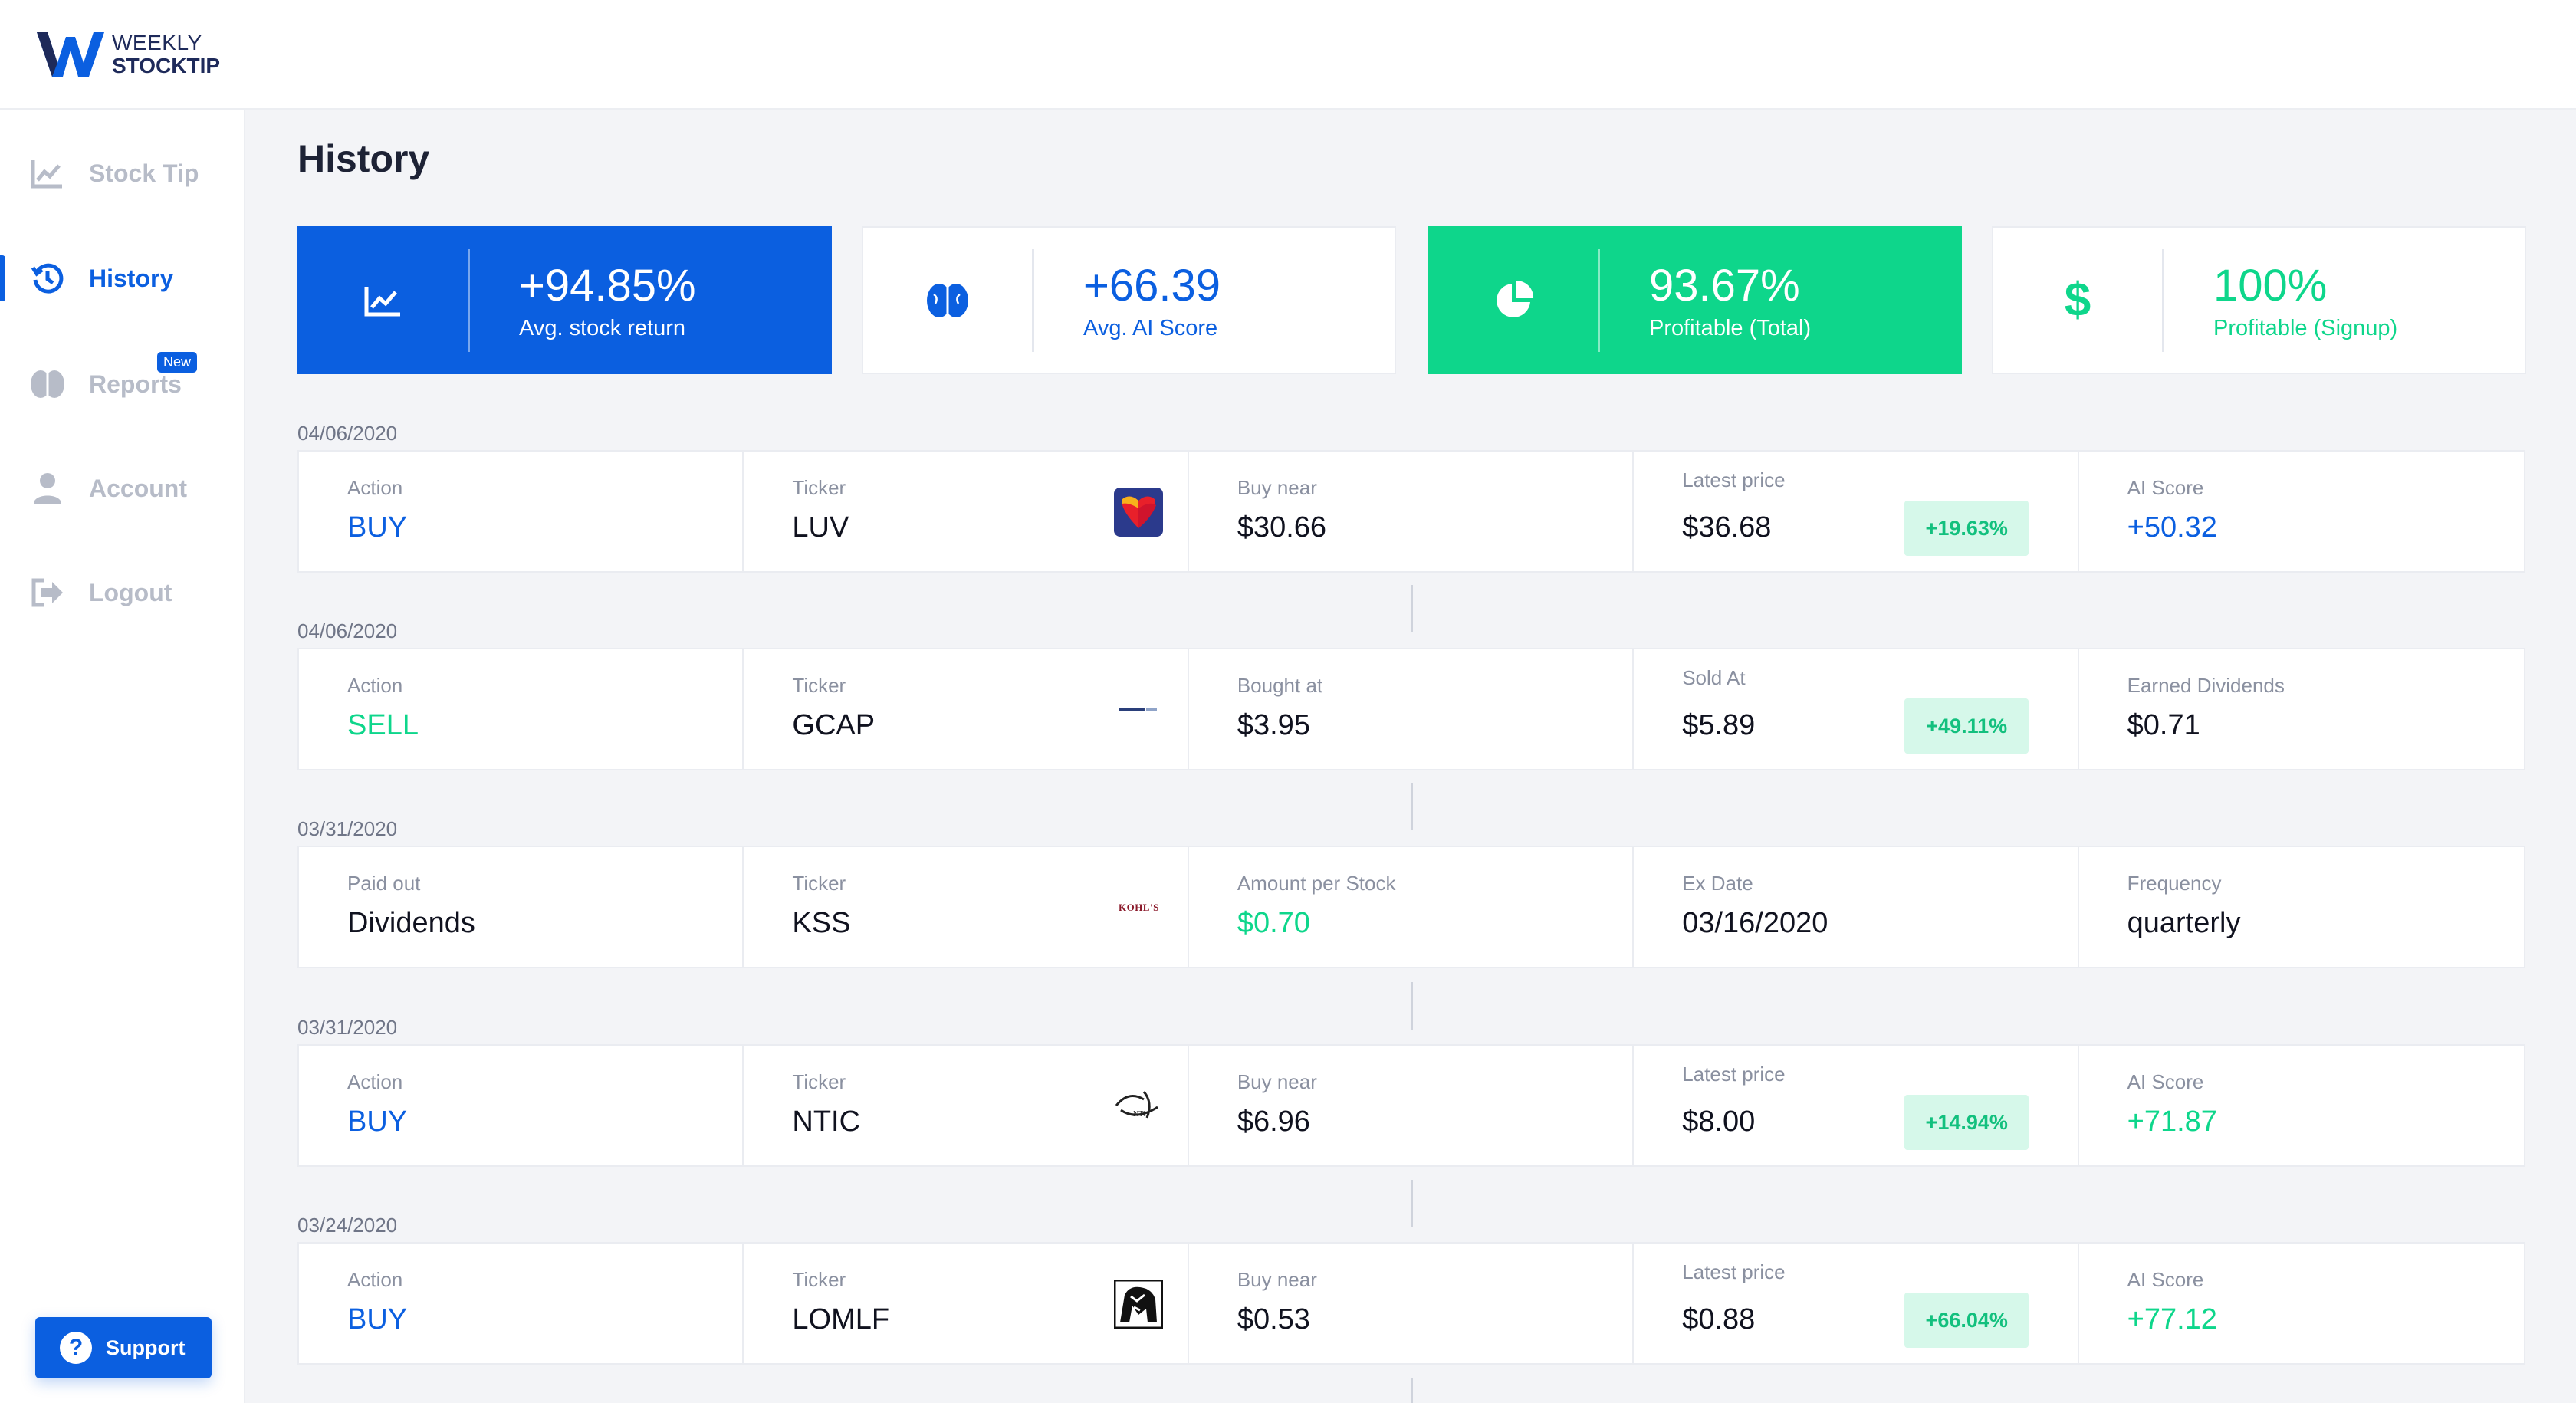  Describe the element at coordinates (1288, 55) in the screenshot. I see `top-bar: WEEKLY STOCKTIP` at that location.